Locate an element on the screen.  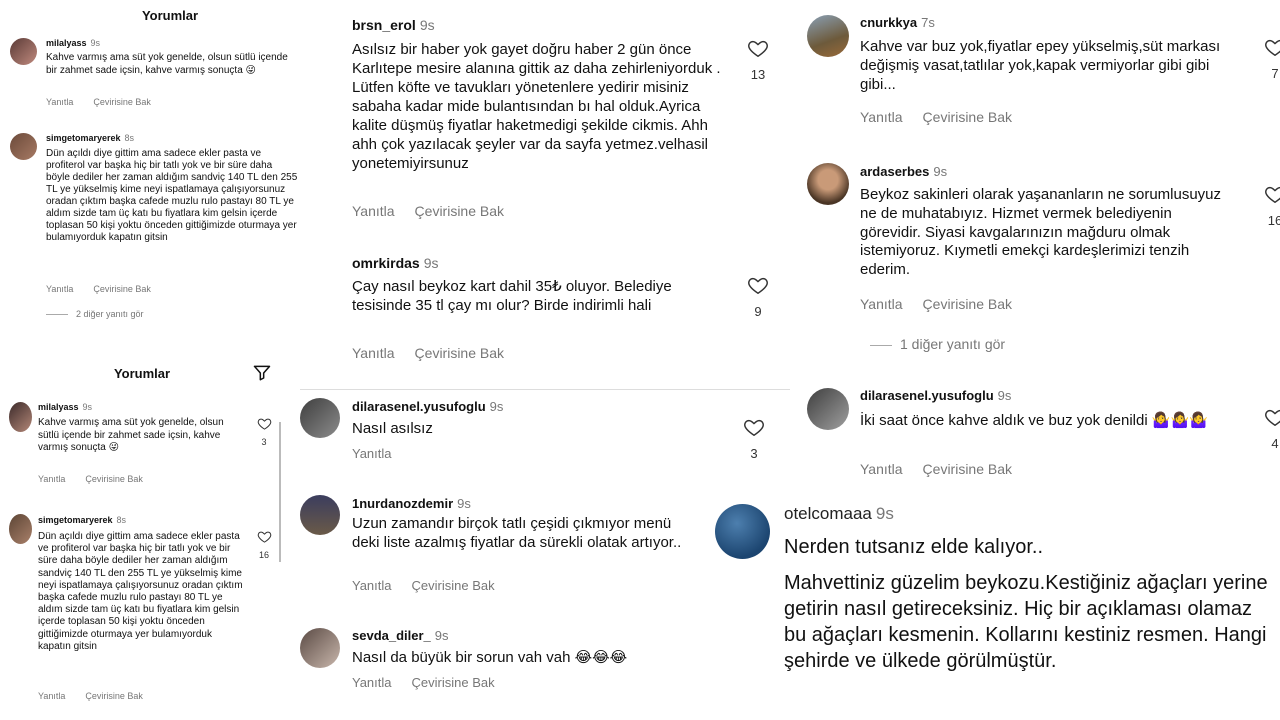
comment-username: 1nurdanozdemir 9s is located at coordinates (411, 503).